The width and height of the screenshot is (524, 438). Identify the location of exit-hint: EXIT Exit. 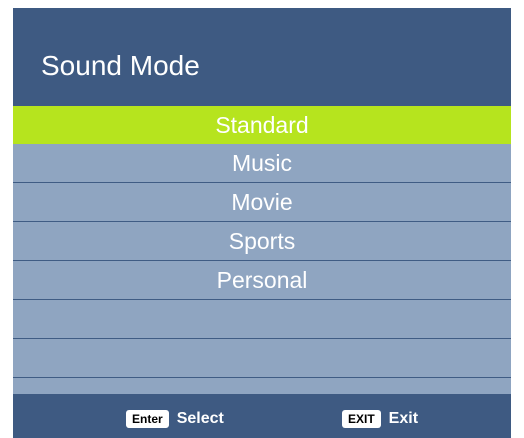
(380, 419).